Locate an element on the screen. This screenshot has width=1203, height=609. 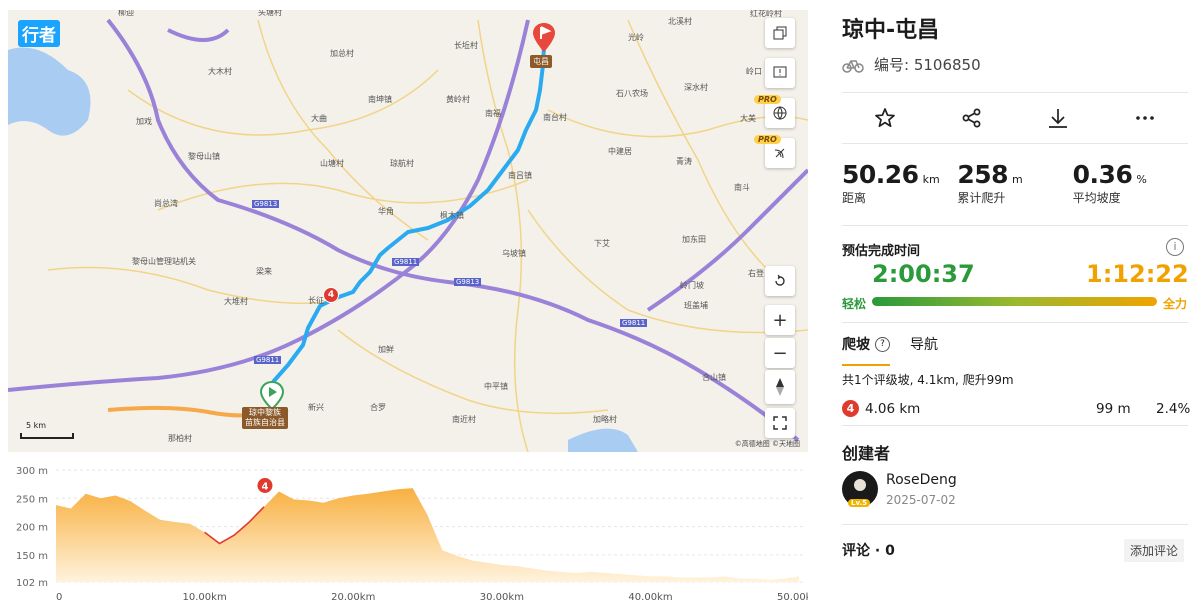
info-icon: i is located at coordinates (1175, 247).